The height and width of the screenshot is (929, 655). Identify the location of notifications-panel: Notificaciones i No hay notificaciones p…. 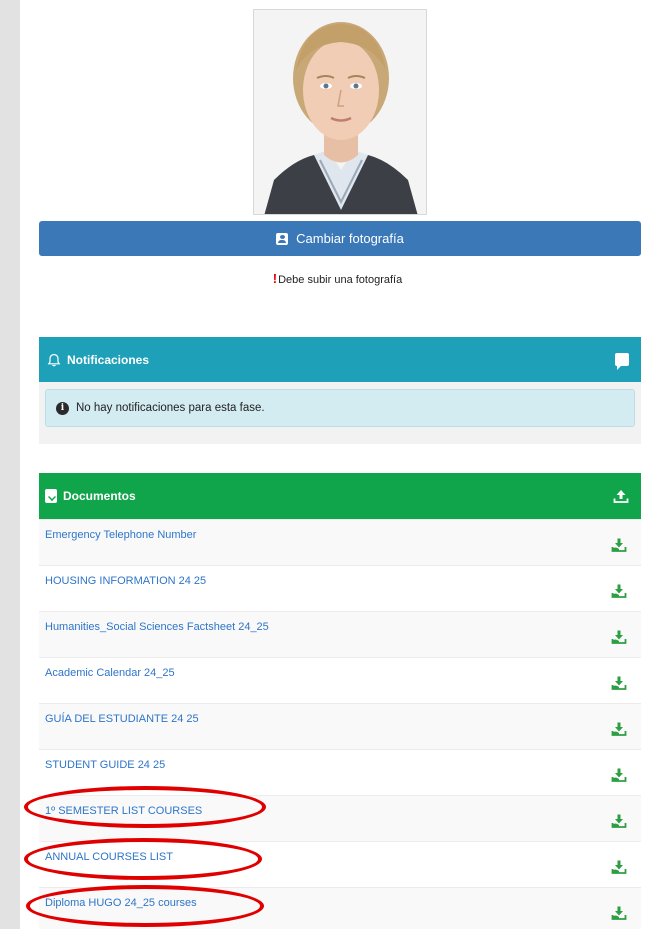
(340, 390).